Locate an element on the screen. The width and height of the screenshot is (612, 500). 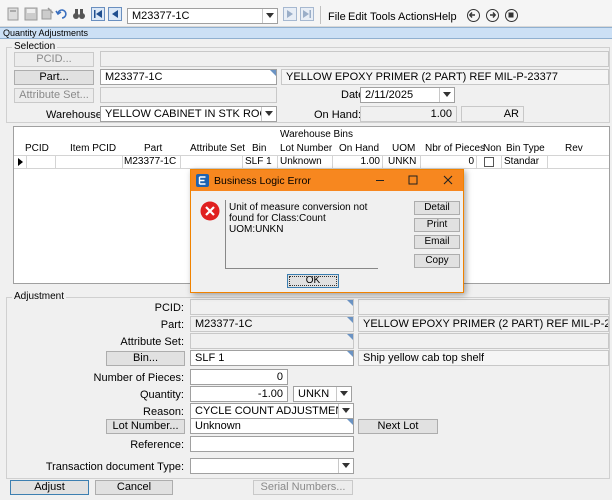
reason-combo: CYCLE COUNT ADJUSTMENT is located at coordinates (272, 411).